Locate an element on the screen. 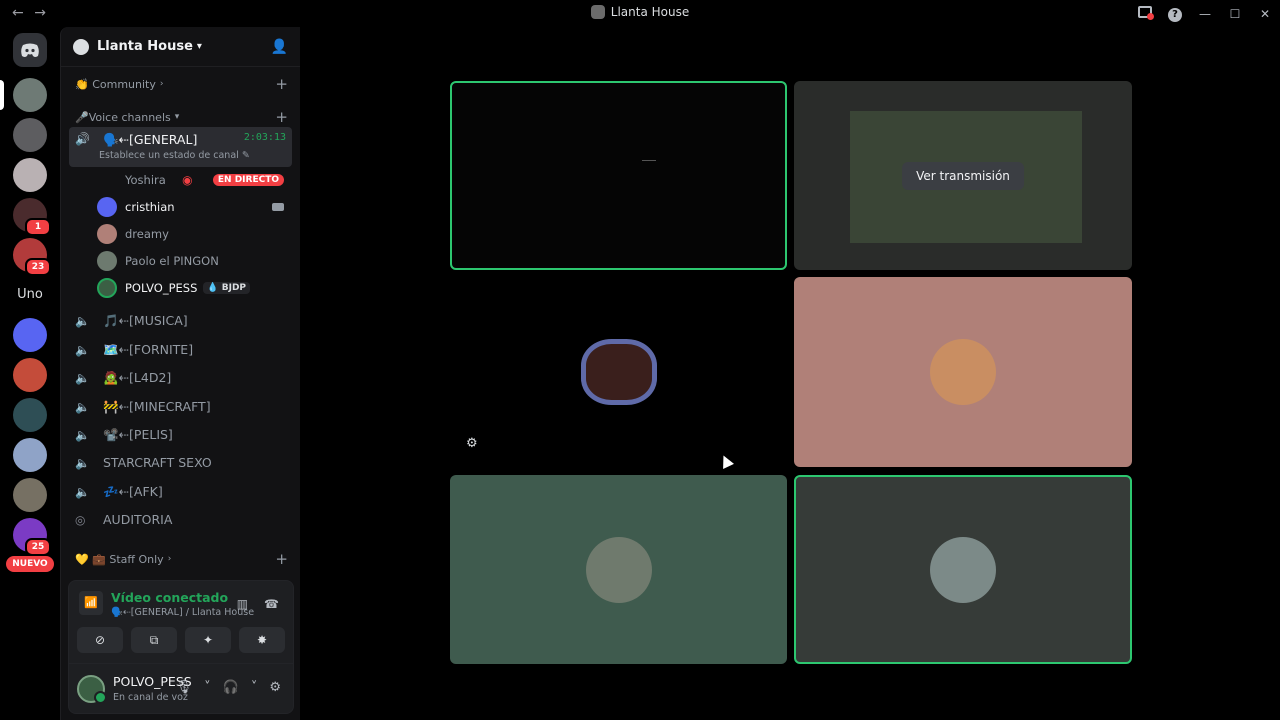 The height and width of the screenshot is (720, 1280). disconnect-icon: ☎ is located at coordinates (271, 604).